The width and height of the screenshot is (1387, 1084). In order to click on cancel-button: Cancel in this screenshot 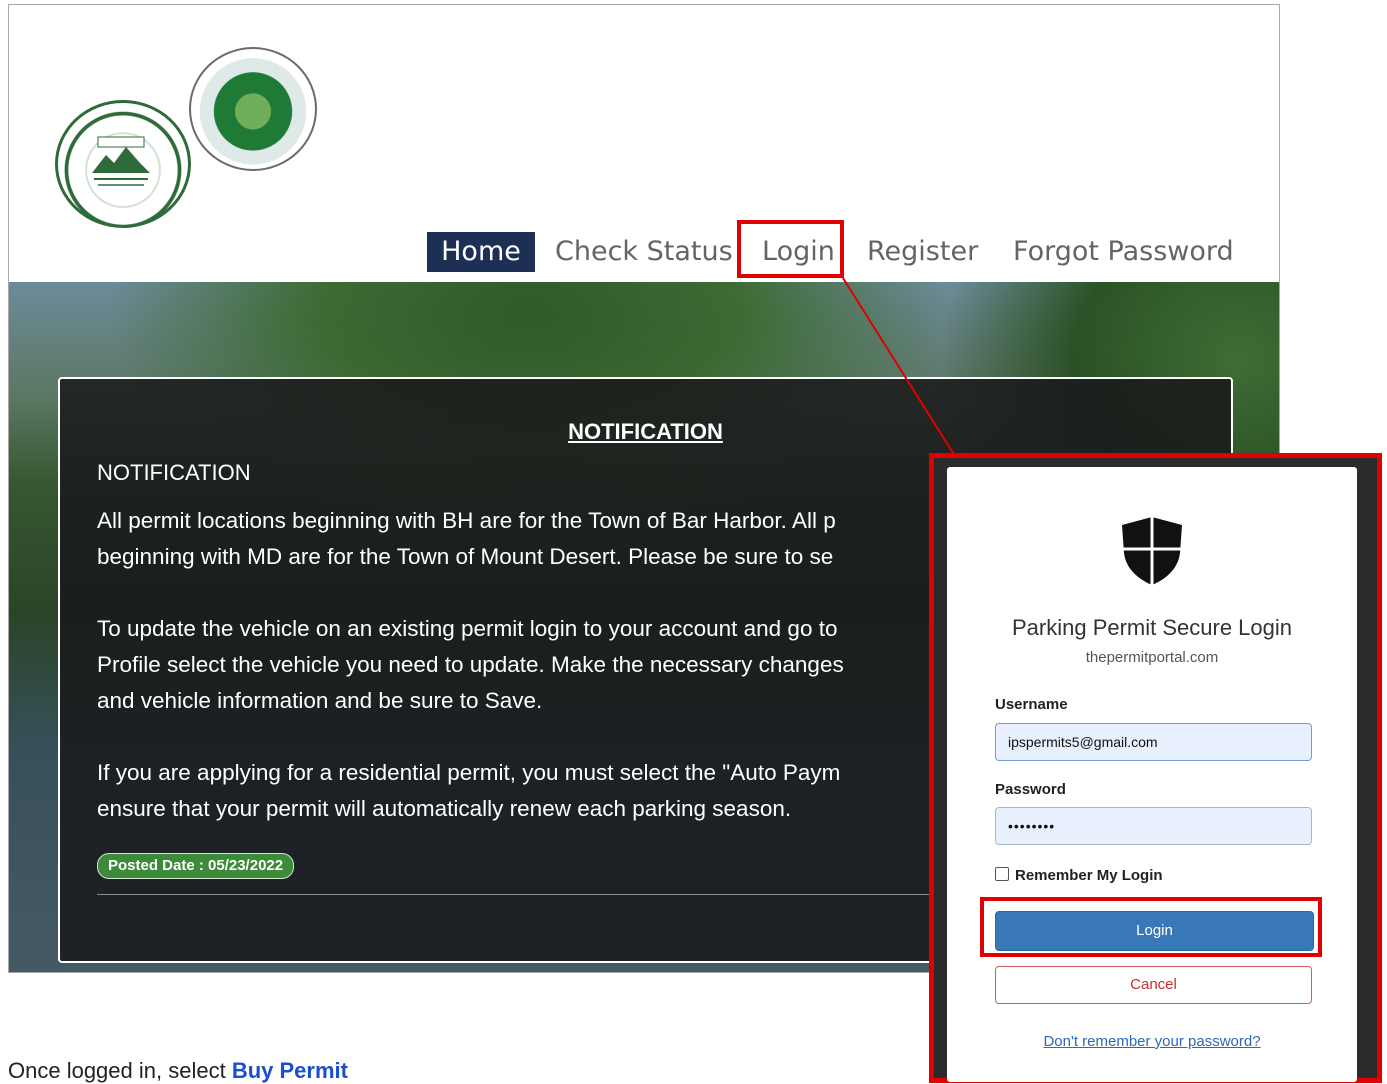, I will do `click(1153, 985)`.